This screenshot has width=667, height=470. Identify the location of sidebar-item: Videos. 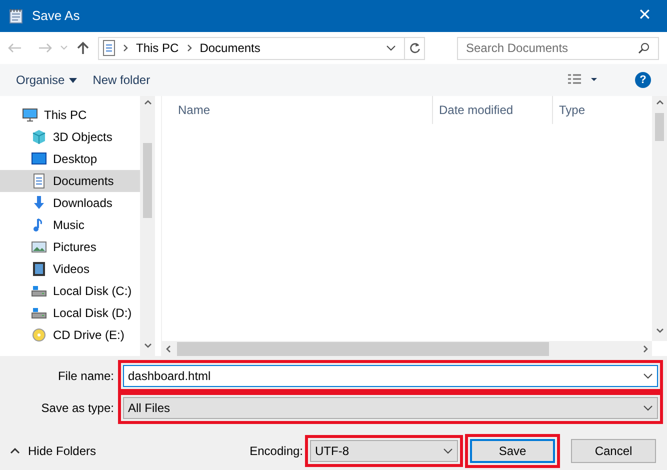
(70, 269).